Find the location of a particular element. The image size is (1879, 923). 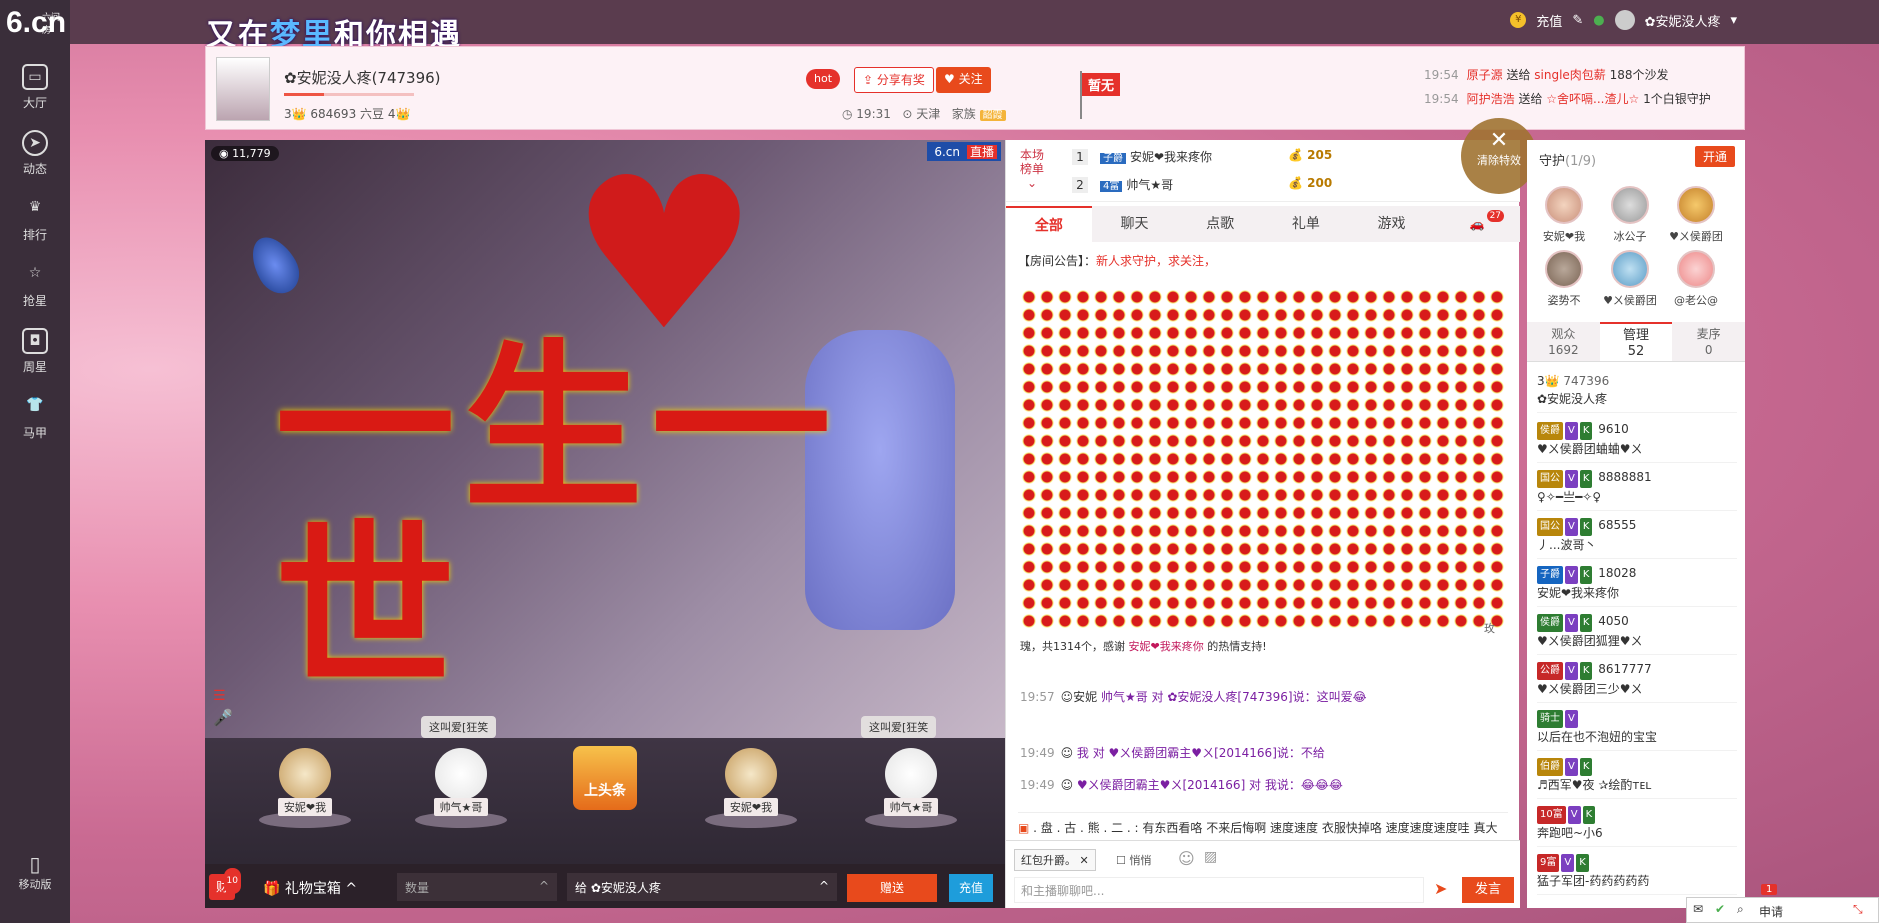

user-row: 9富 V K 猛子军团-药药药药药 is located at coordinates (1637, 873).